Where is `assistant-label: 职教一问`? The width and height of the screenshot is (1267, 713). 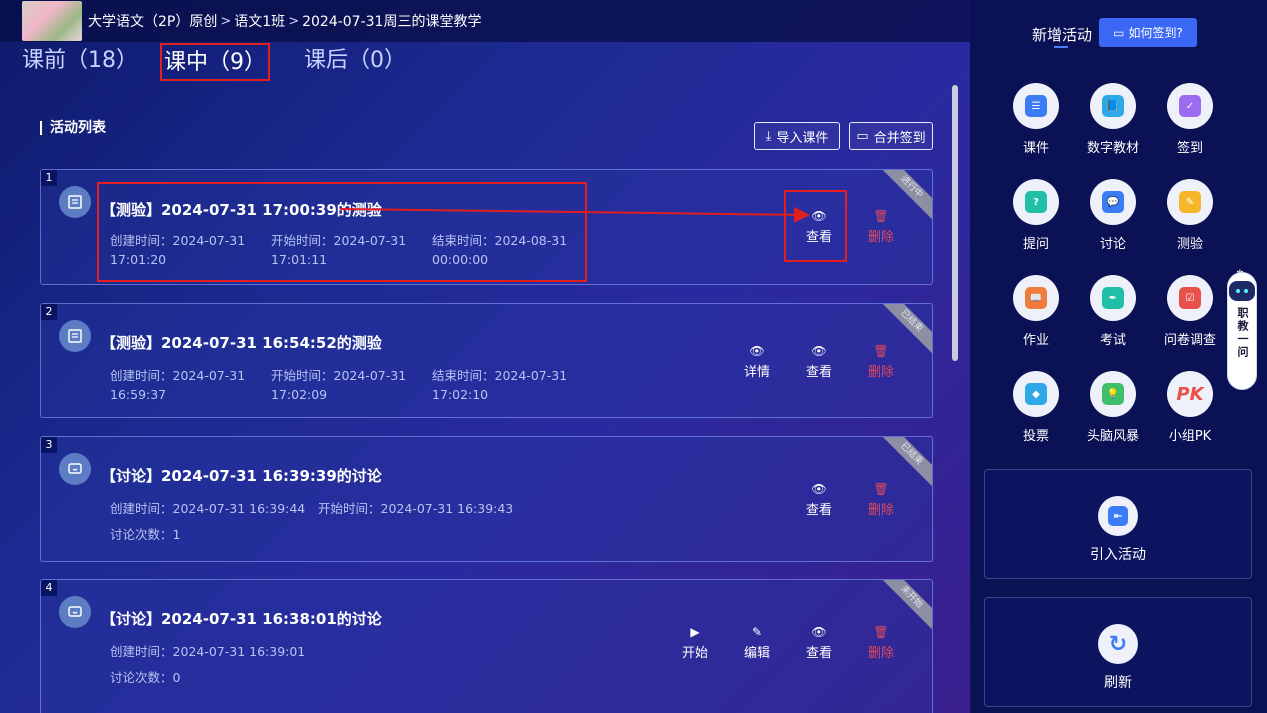 assistant-label: 职教一问 is located at coordinates (1242, 333).